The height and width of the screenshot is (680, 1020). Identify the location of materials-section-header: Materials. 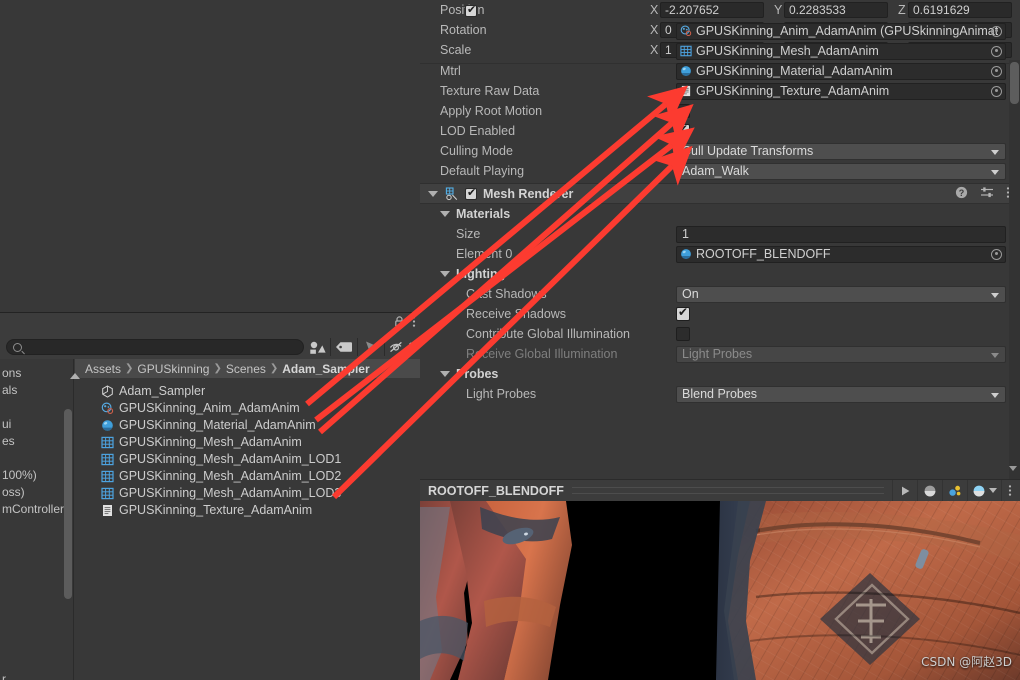
(720, 214).